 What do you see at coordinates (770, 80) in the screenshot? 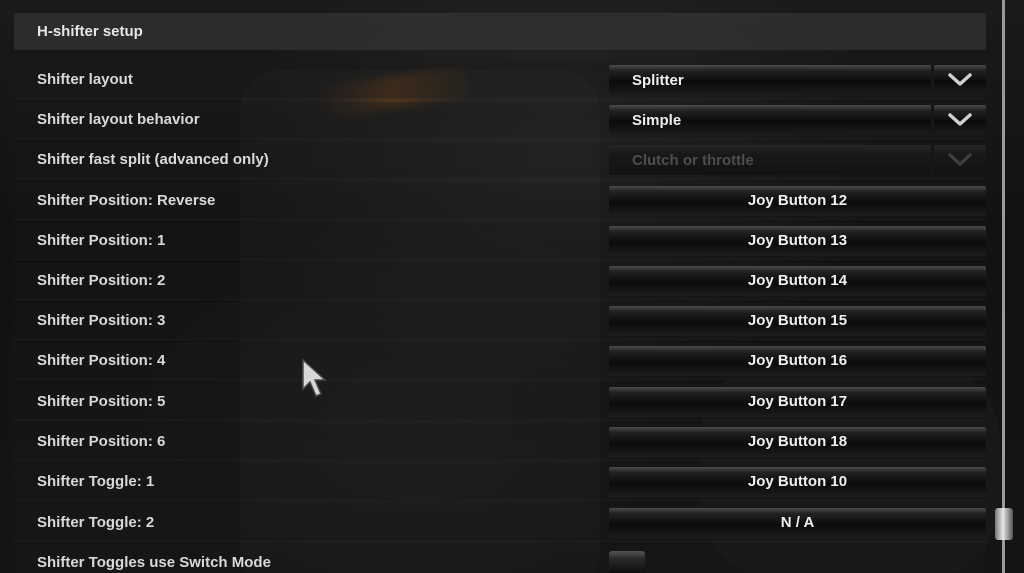
I see `dropdown-value-box: Splitter` at bounding box center [770, 80].